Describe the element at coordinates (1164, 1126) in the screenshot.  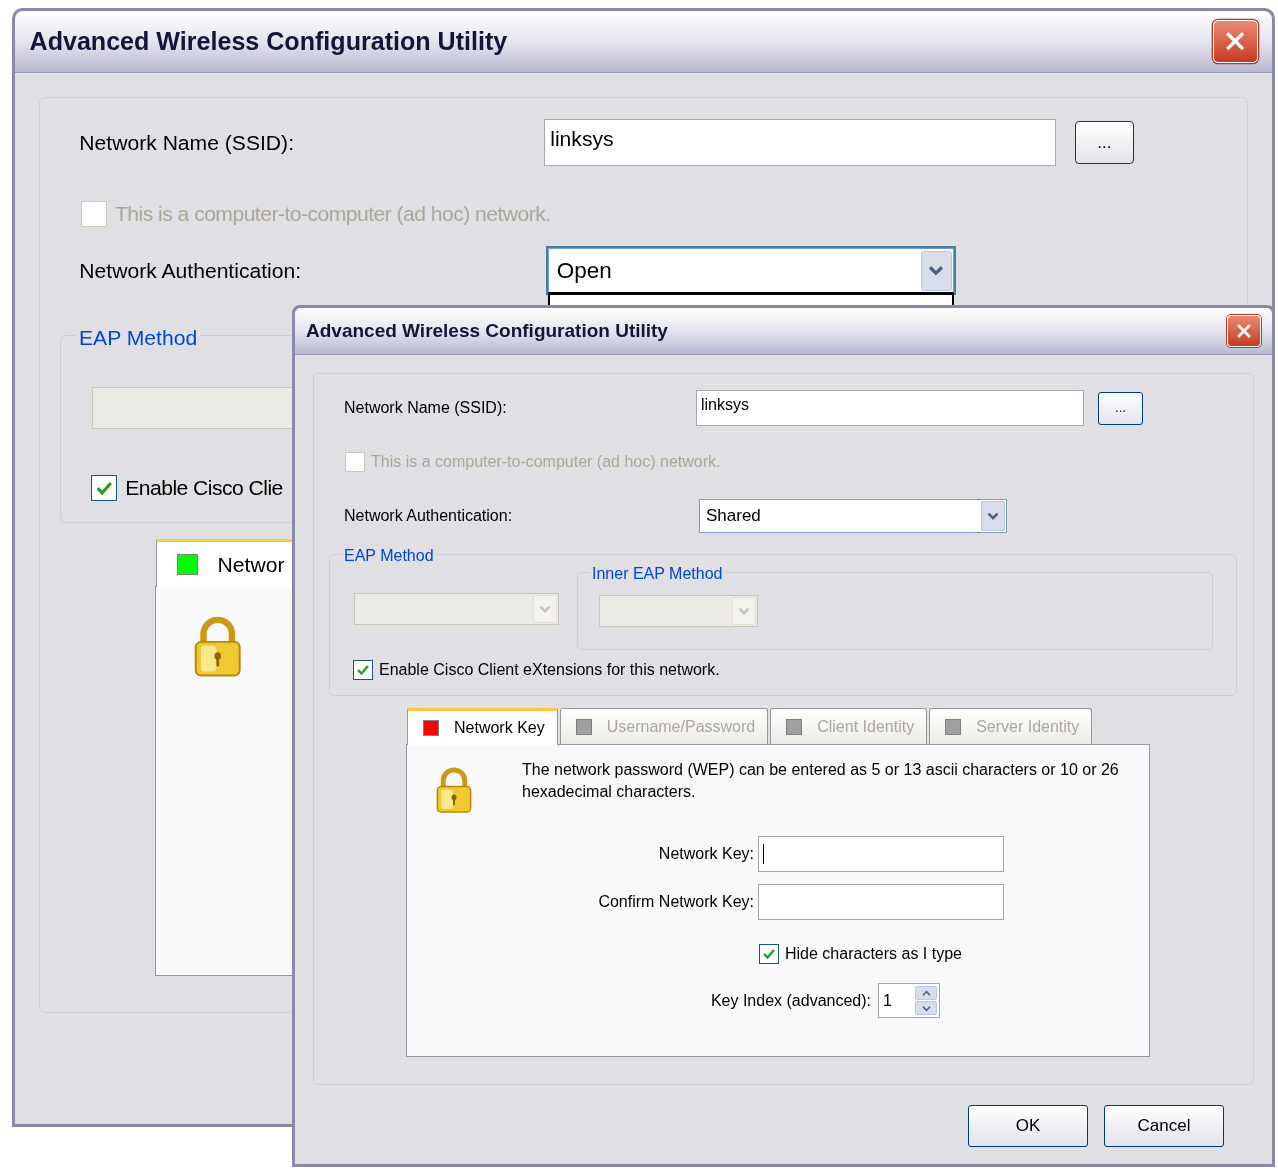
I see `dialog-button: Cancel` at that location.